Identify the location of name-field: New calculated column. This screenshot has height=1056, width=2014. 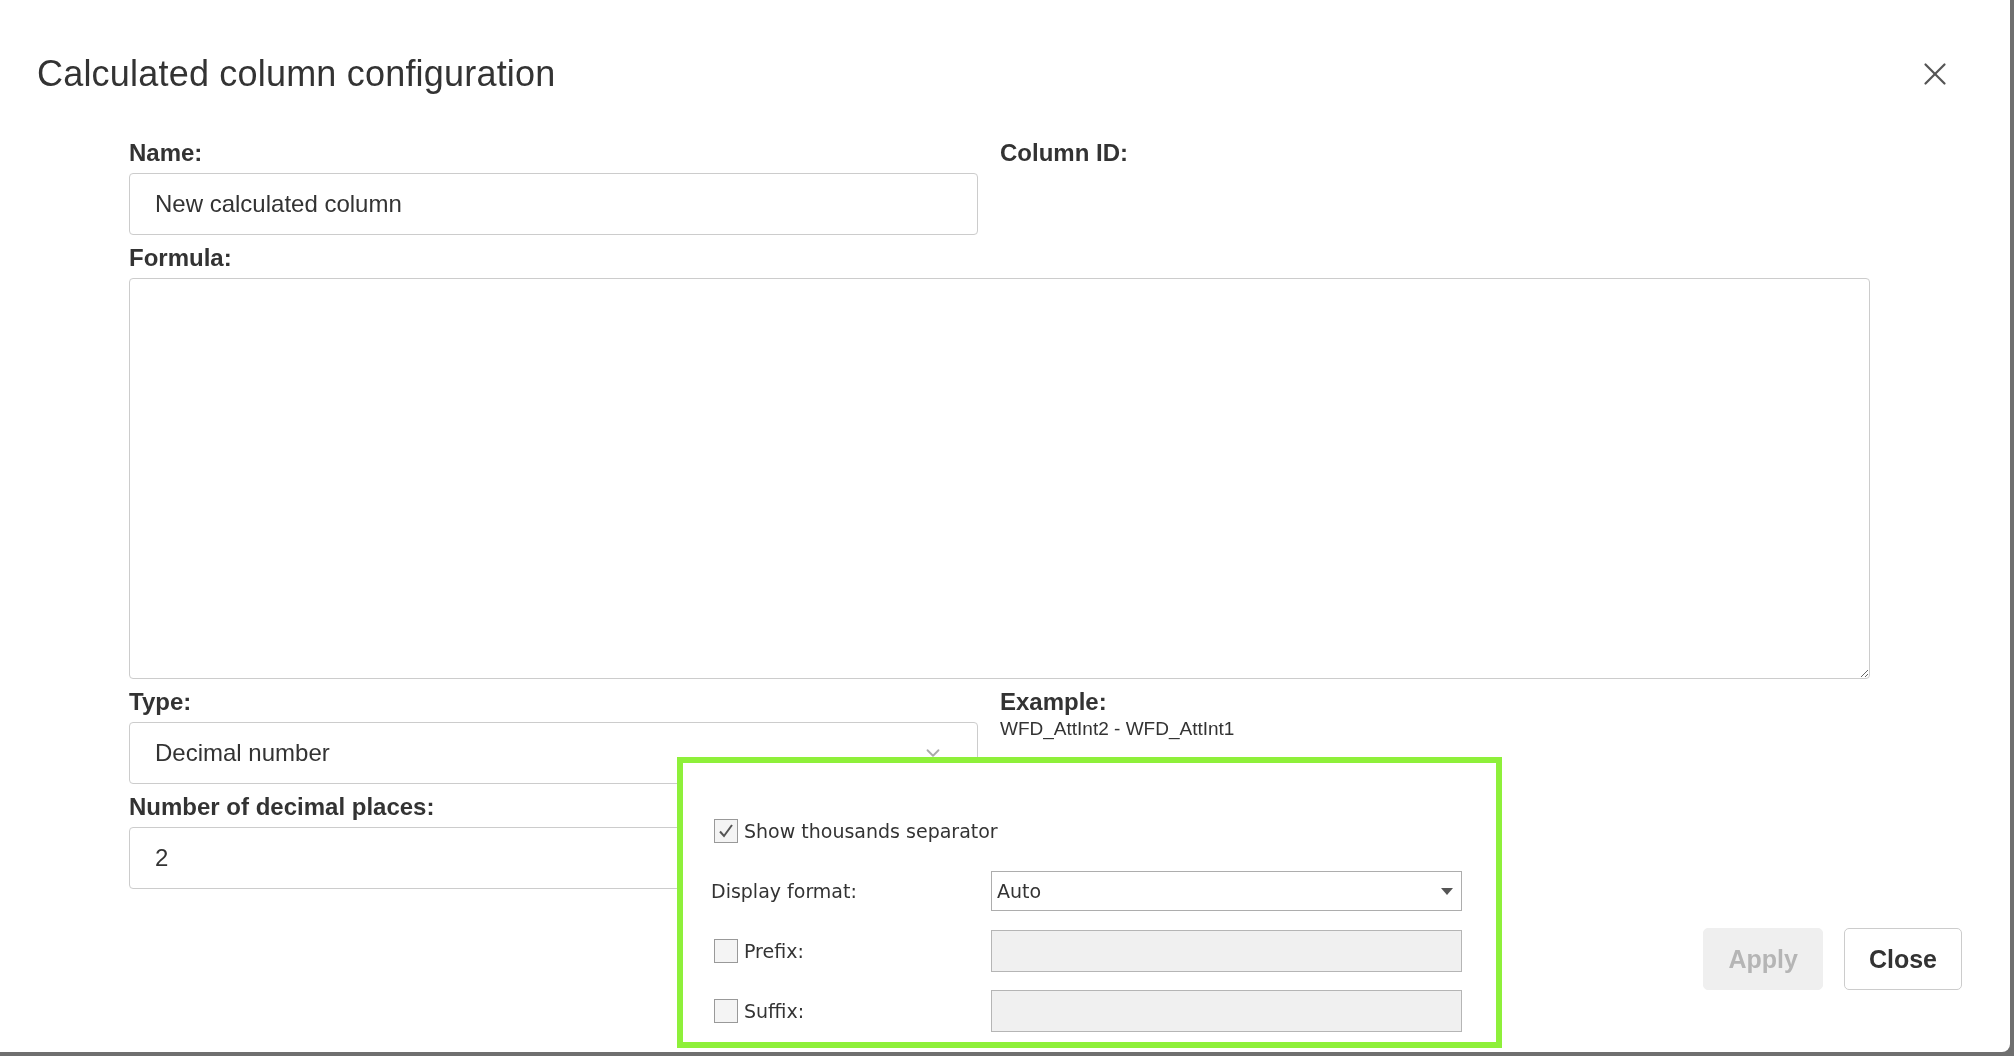
(553, 204).